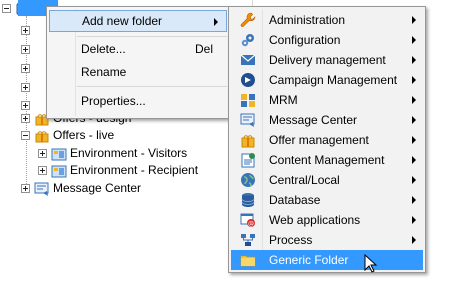  What do you see at coordinates (248, 200) in the screenshot?
I see `database-icon` at bounding box center [248, 200].